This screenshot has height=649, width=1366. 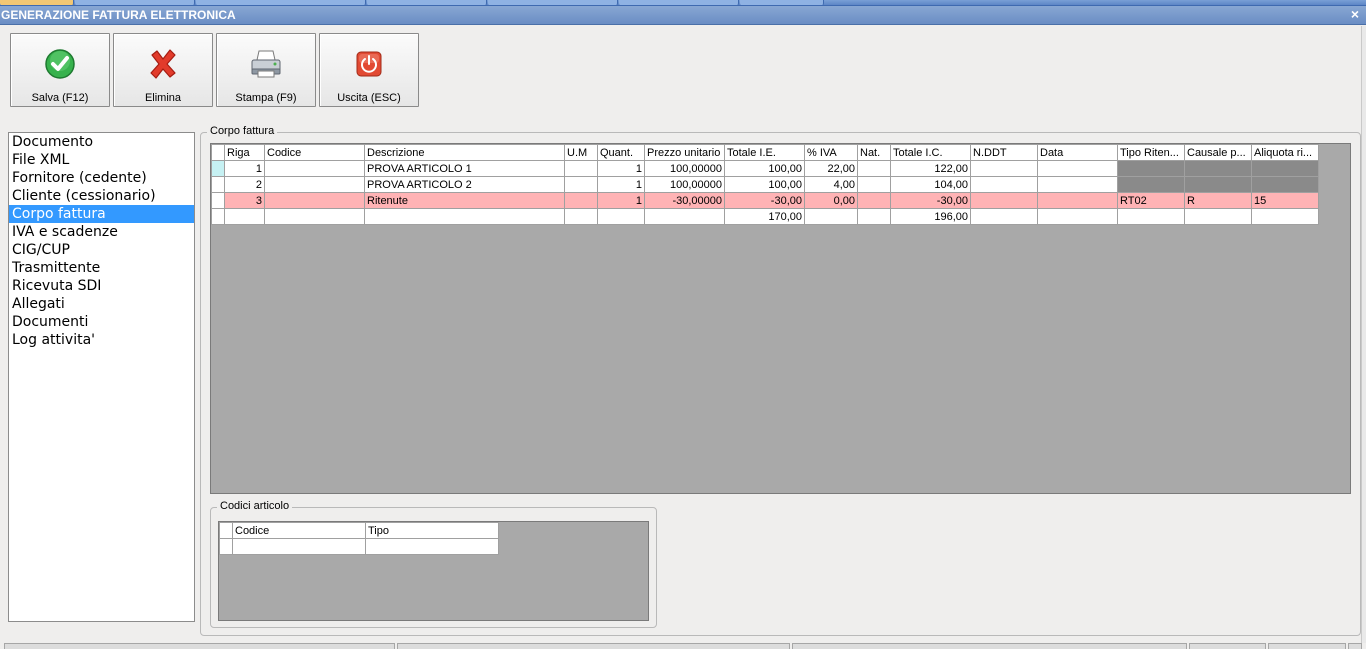 What do you see at coordinates (101, 340) in the screenshot?
I see `nav-item-log-attivita: Log attivita'` at bounding box center [101, 340].